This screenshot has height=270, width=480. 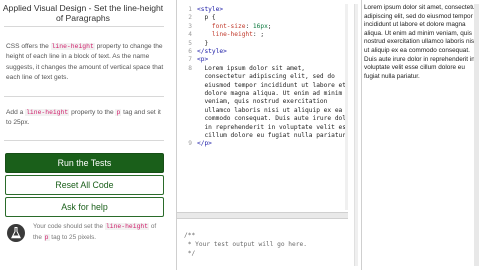 What do you see at coordinates (16, 233) in the screenshot?
I see `flask-icon` at bounding box center [16, 233].